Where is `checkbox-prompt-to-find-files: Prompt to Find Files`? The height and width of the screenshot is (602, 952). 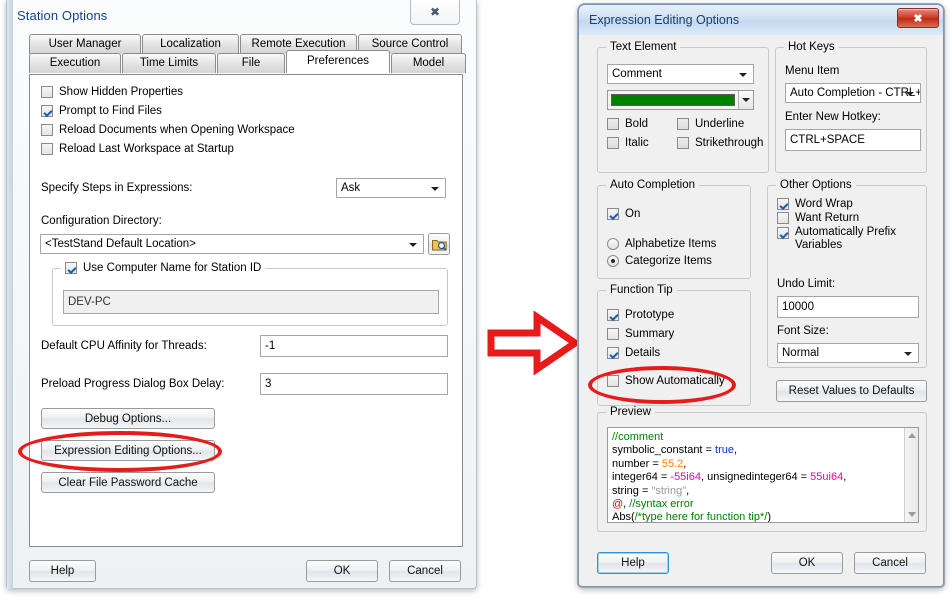
checkbox-prompt-to-find-files: Prompt to Find Files is located at coordinates (241, 111).